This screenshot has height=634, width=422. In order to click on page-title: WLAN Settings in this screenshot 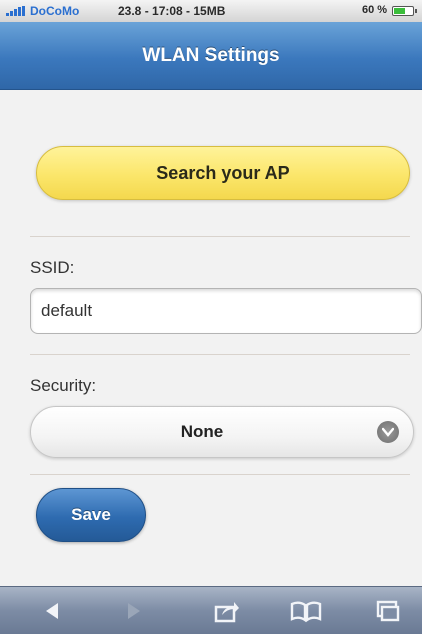, I will do `click(211, 55)`.